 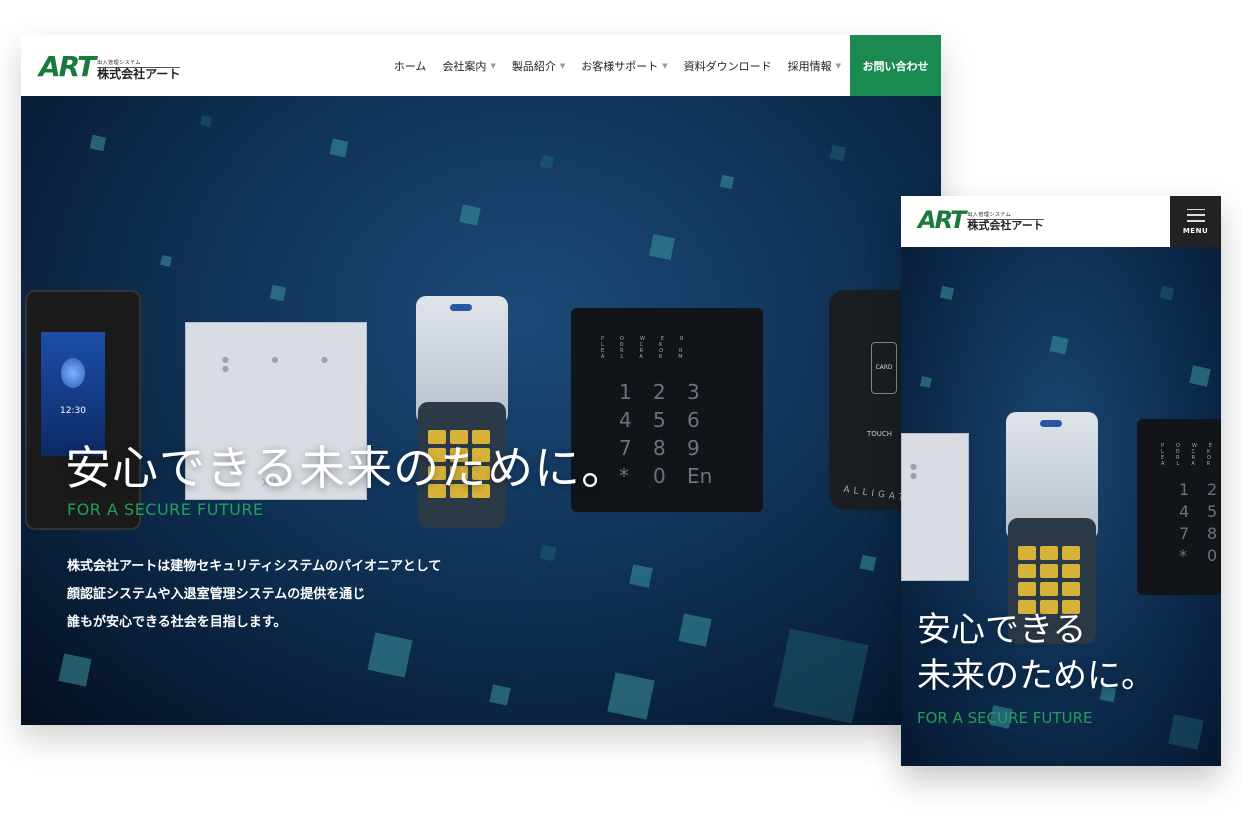 What do you see at coordinates (1036, 676) in the screenshot?
I see `mobile-hero-title-line: 未来のために。` at bounding box center [1036, 676].